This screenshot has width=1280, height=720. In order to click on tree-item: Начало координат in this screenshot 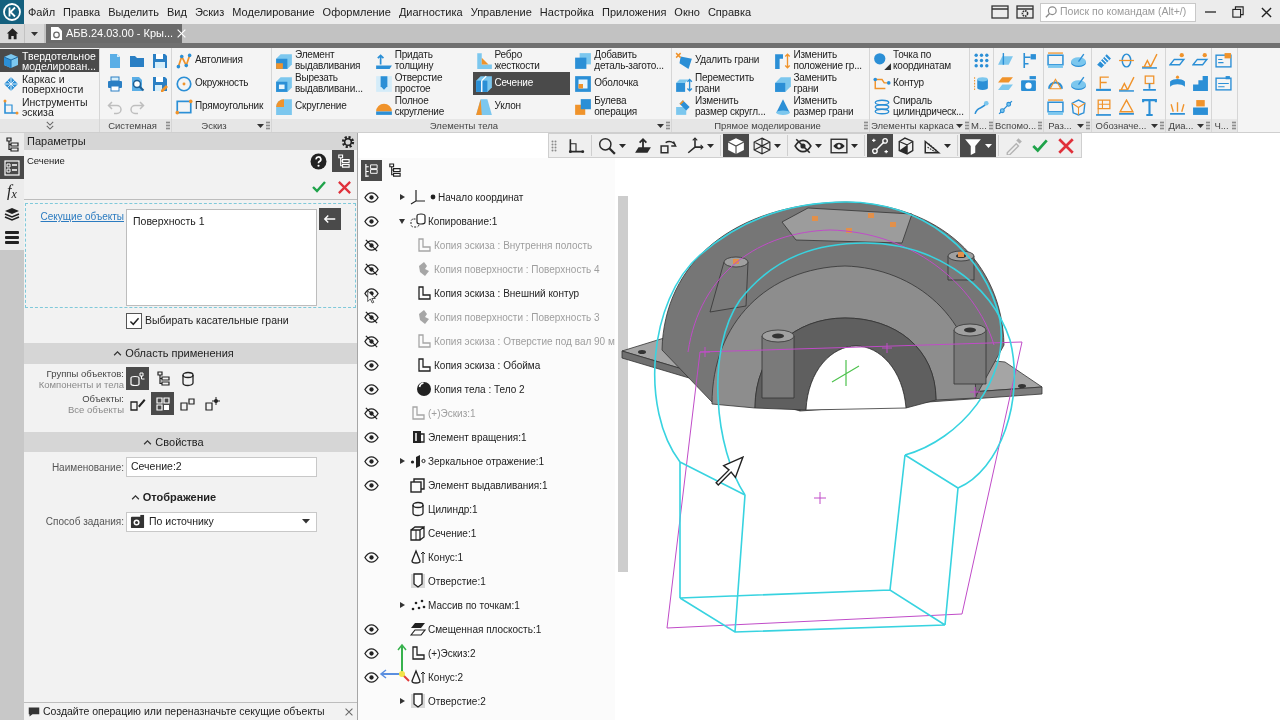, I will do `click(481, 197)`.